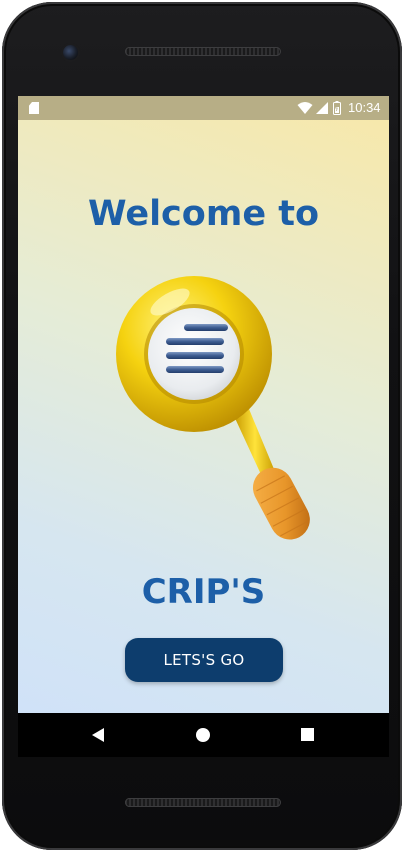  I want to click on front-camera, so click(70, 52).